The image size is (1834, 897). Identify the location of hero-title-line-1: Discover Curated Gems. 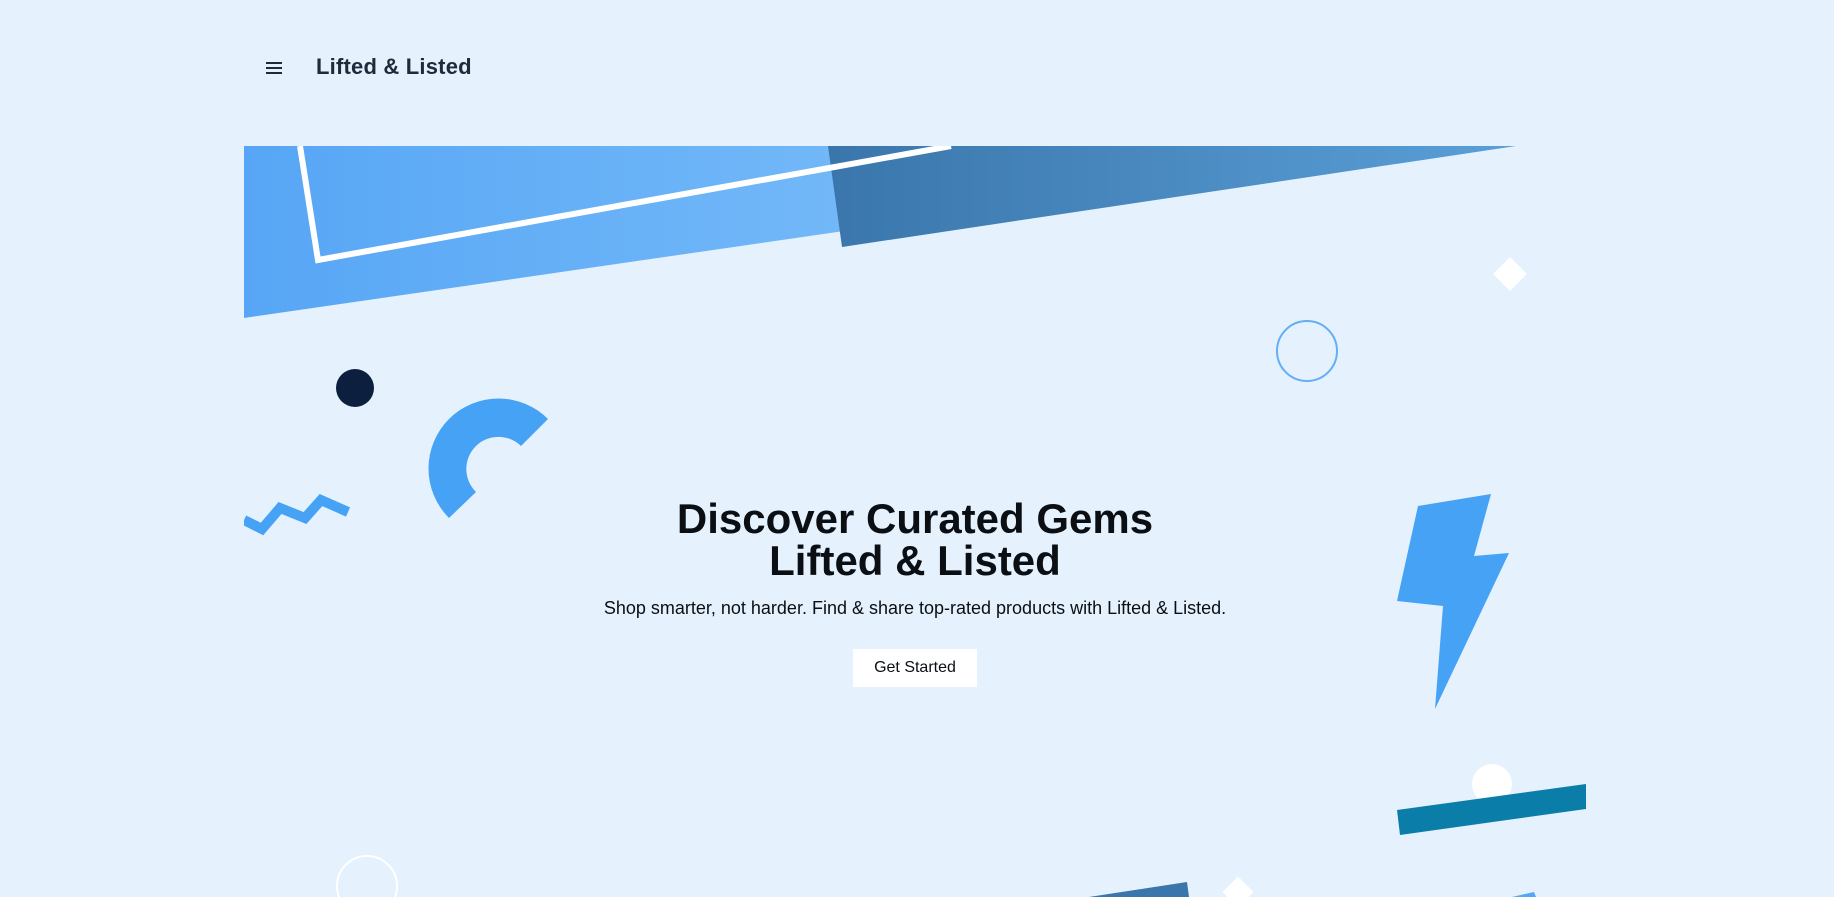
(915, 518).